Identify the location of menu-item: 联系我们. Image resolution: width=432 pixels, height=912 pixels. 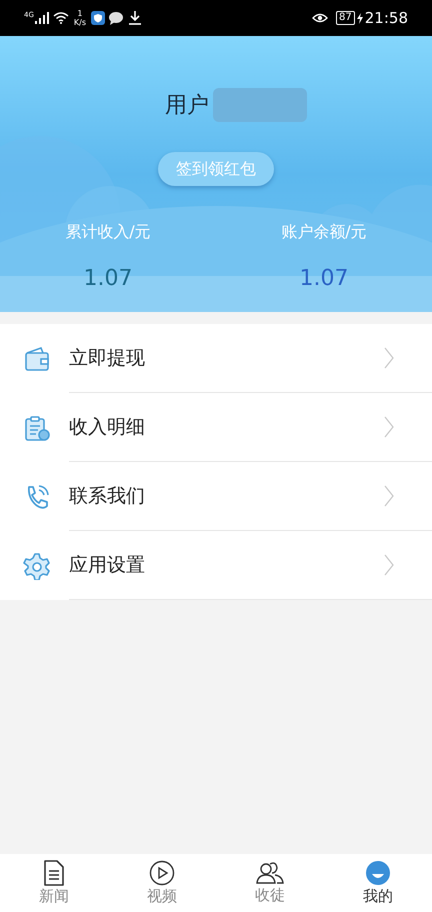
(216, 496).